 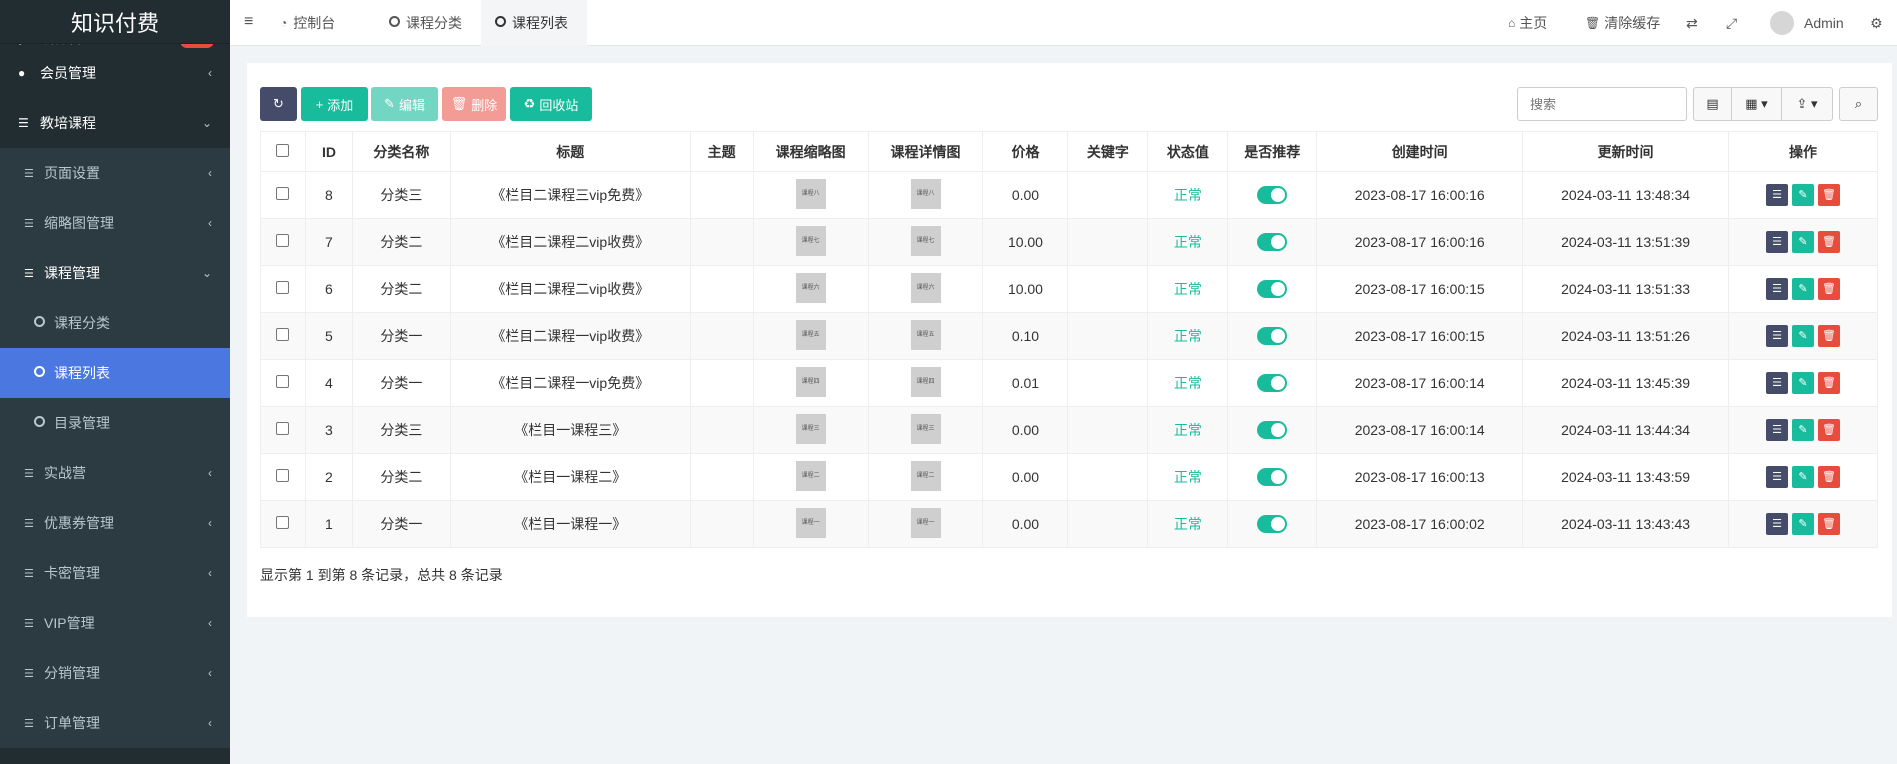 What do you see at coordinates (810, 475) in the screenshot?
I see `thumbnail-image: 课程二` at bounding box center [810, 475].